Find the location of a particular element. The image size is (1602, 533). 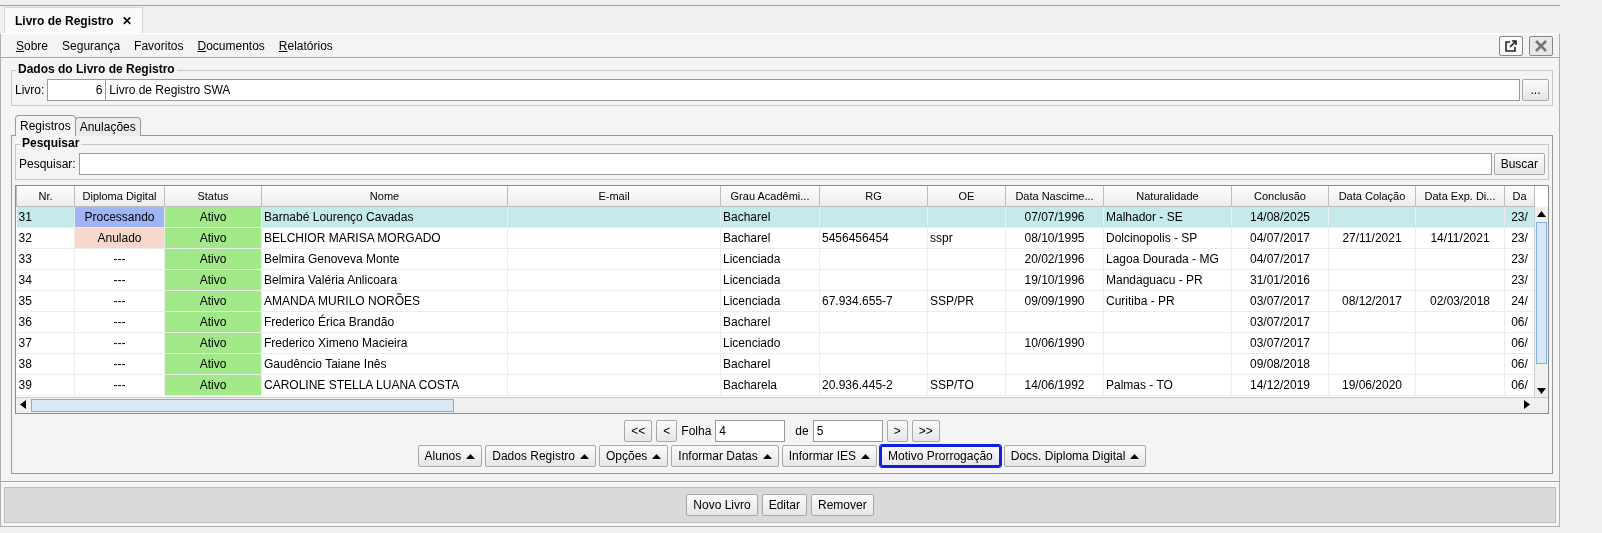

table-cell: AMANDA MURILO NORÕES is located at coordinates (384, 301).